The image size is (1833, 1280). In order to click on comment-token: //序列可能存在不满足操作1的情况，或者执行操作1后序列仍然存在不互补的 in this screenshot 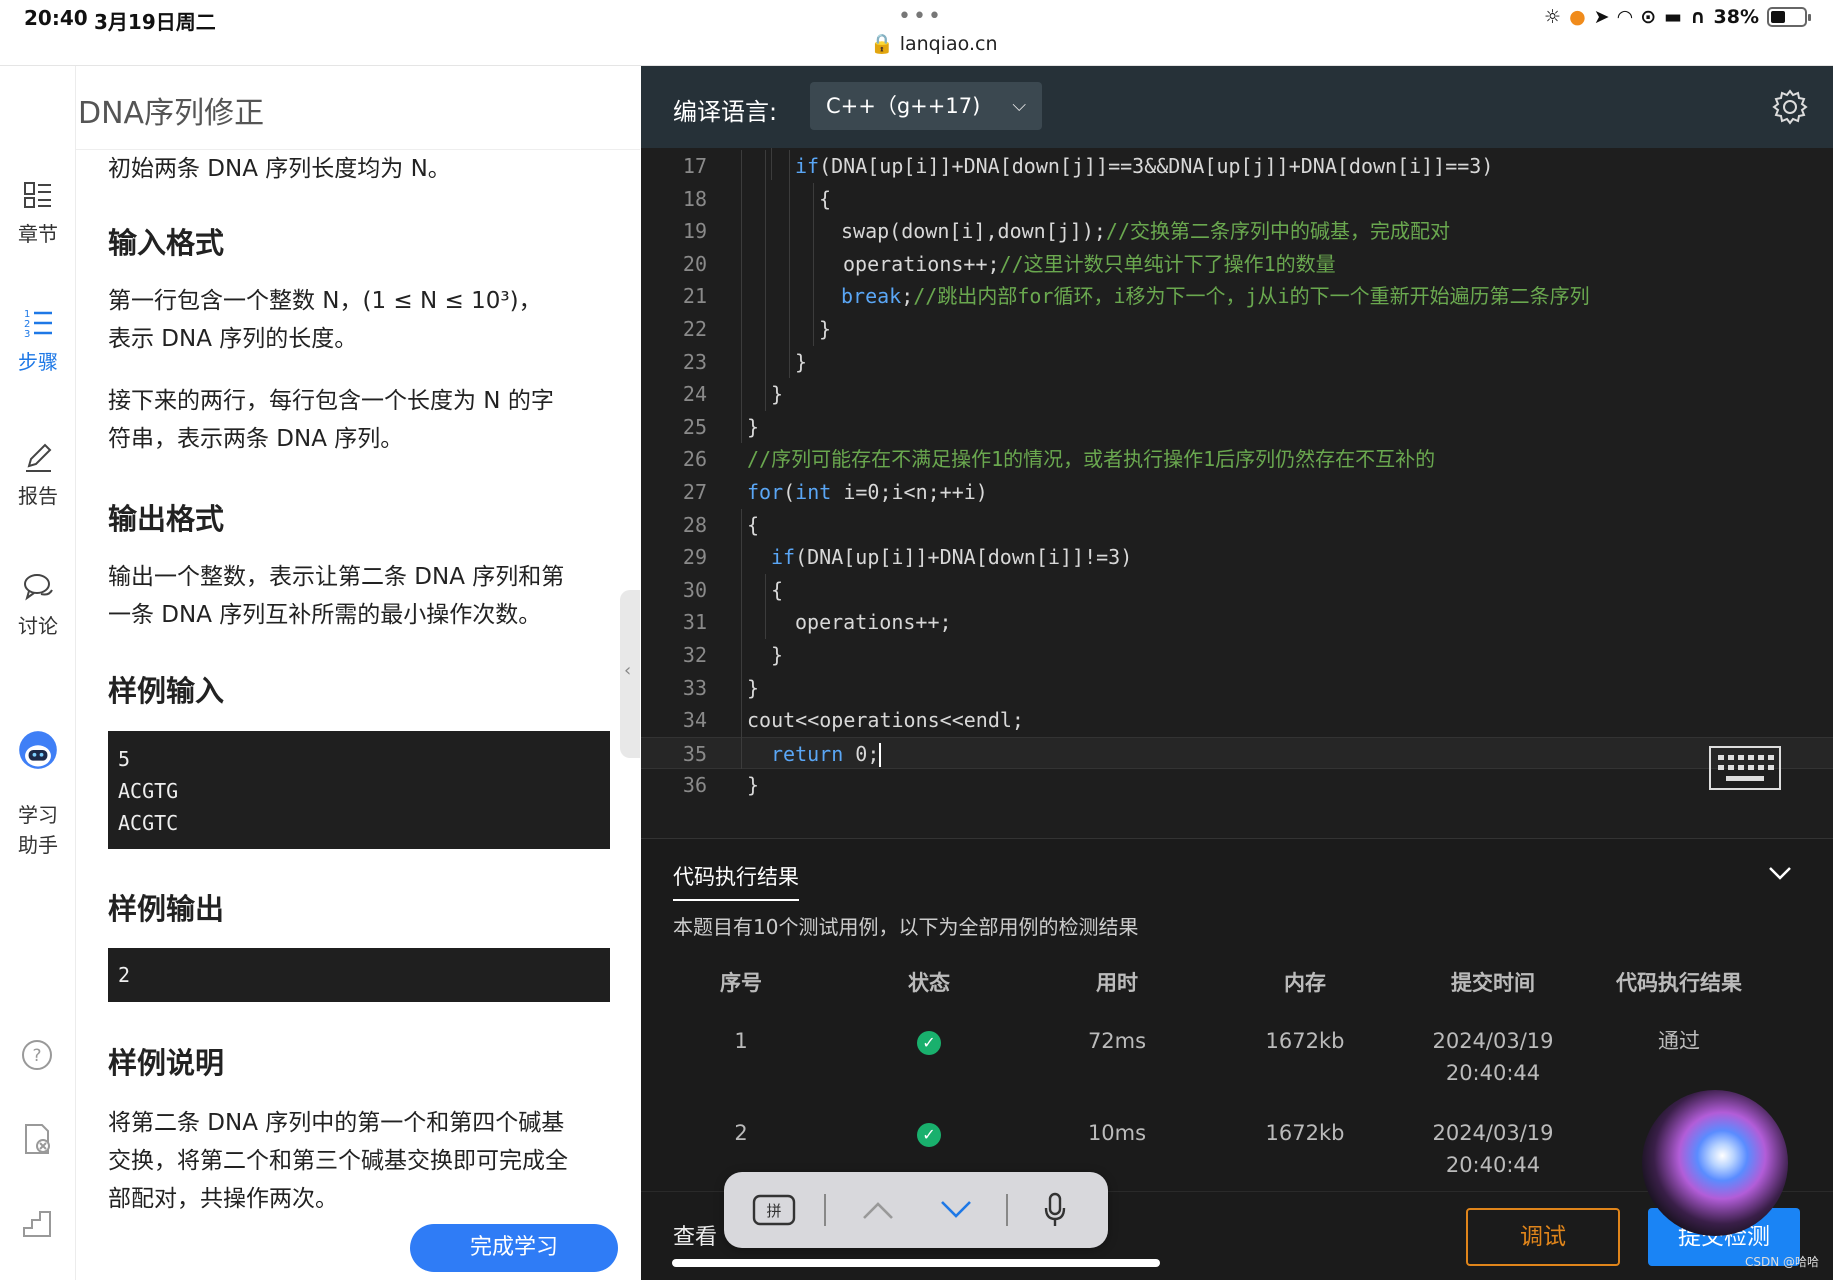, I will do `click(1091, 459)`.